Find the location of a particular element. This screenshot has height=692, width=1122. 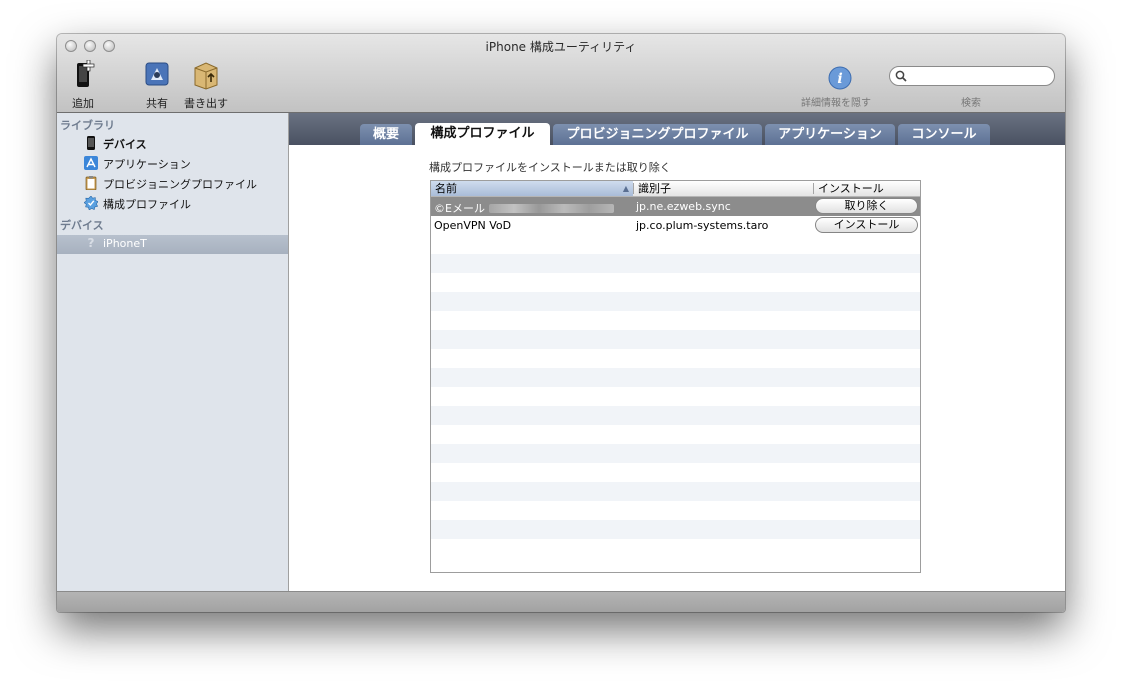

row-identifier: jp.ne.ezweb.sync is located at coordinates (683, 206).